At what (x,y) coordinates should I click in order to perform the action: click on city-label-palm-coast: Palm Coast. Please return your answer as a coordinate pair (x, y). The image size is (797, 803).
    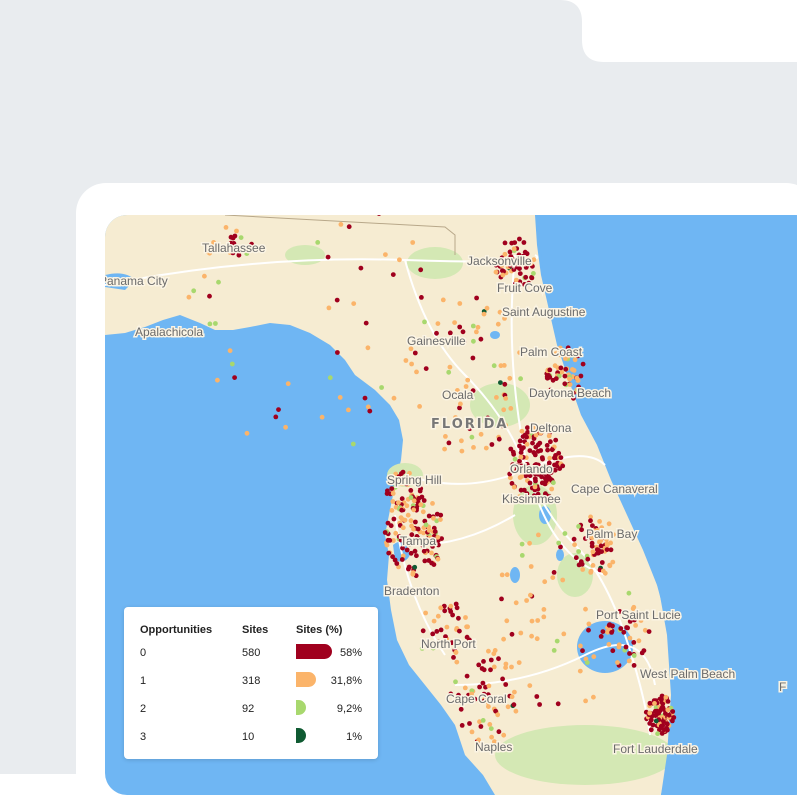
    Looking at the image, I should click on (551, 352).